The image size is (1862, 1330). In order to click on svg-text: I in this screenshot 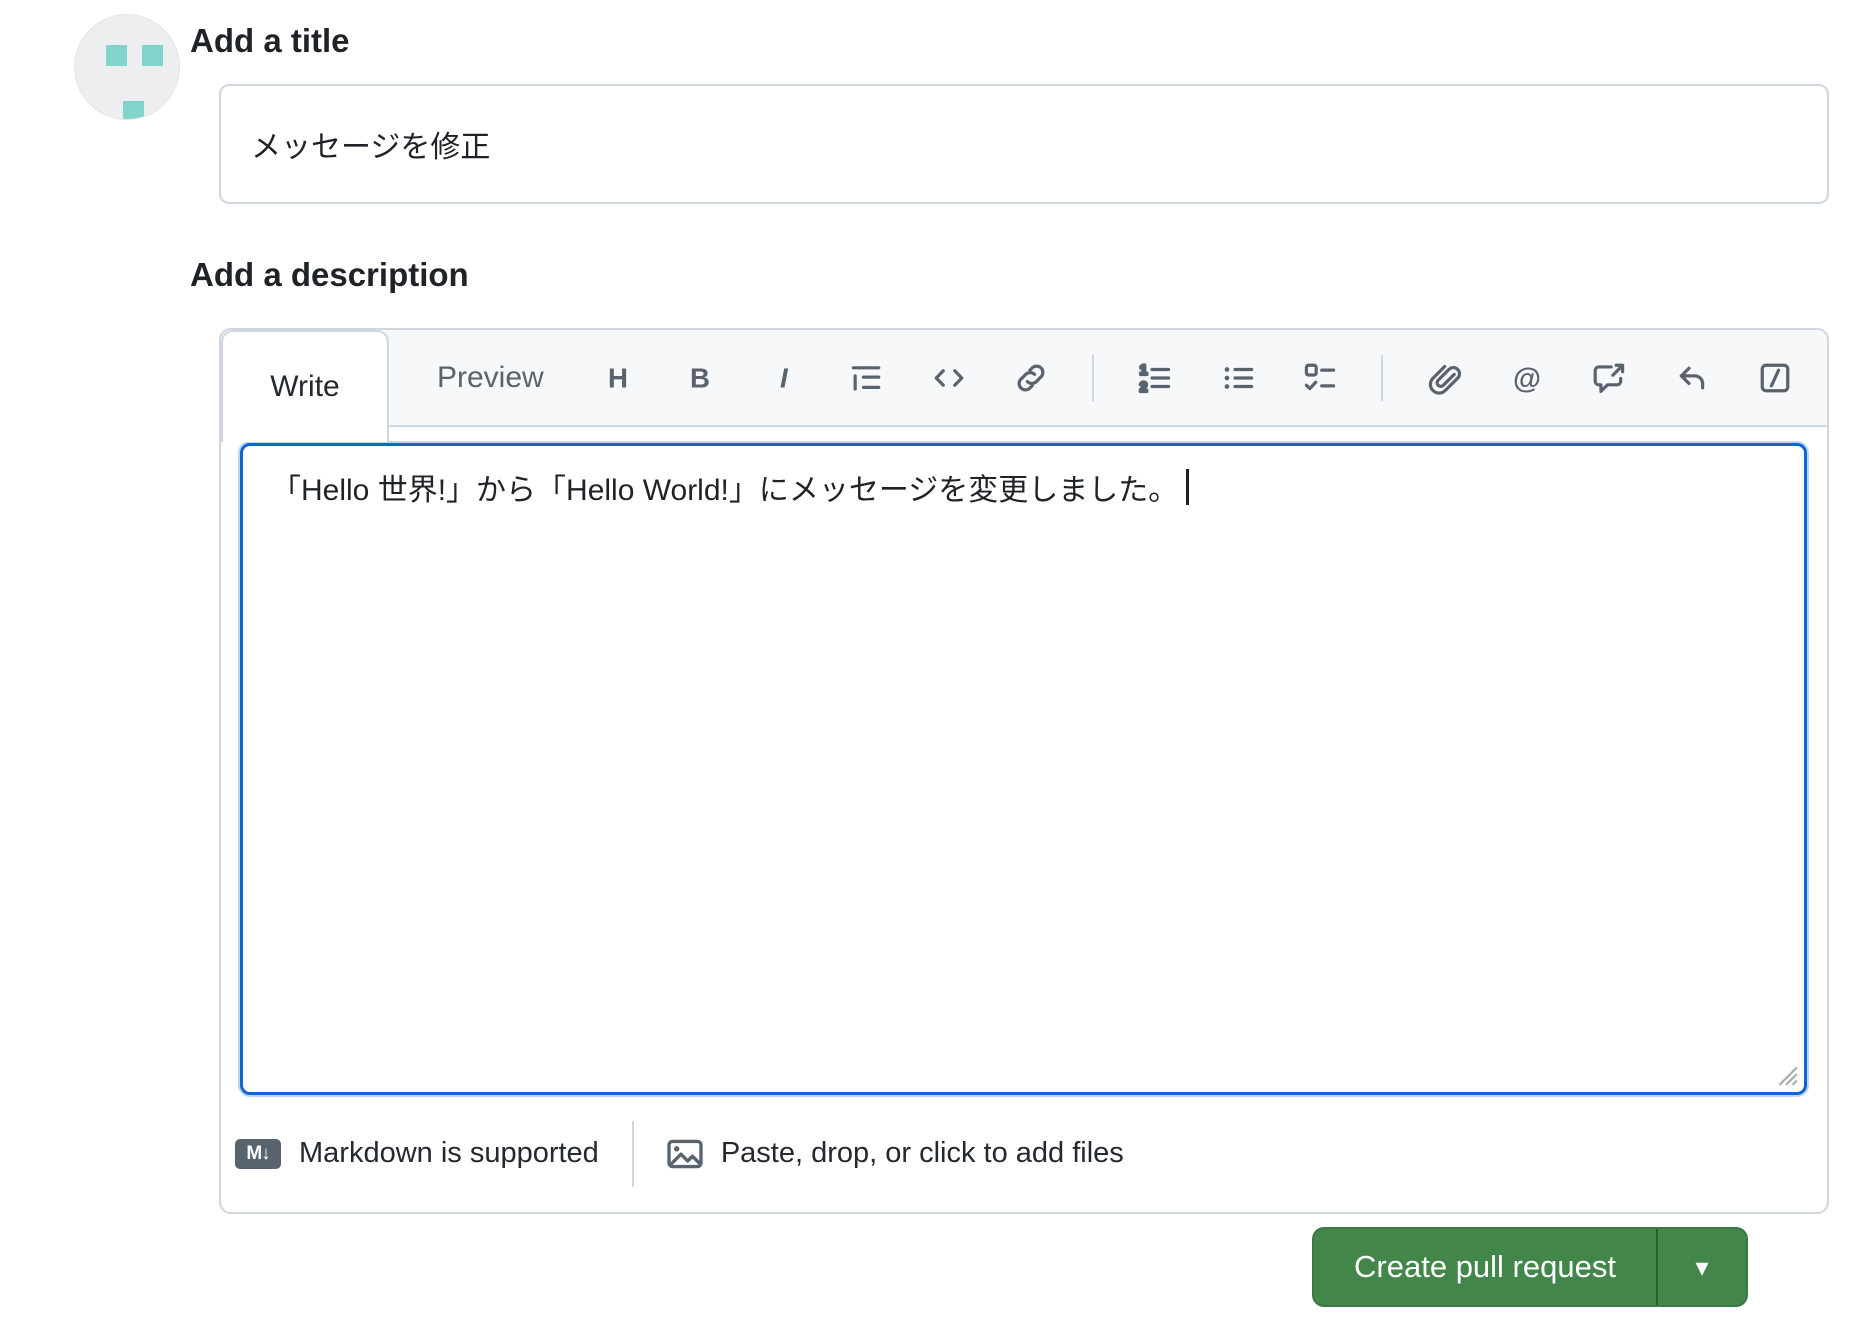, I will do `click(784, 377)`.